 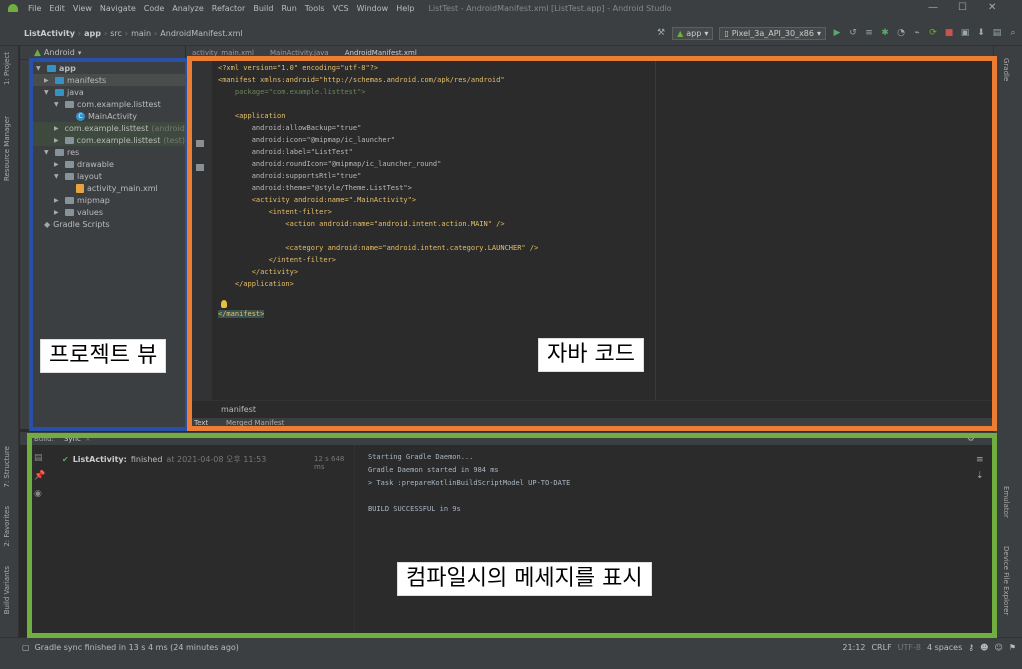 What do you see at coordinates (315, 8) in the screenshot?
I see `menu-tools: Tools` at bounding box center [315, 8].